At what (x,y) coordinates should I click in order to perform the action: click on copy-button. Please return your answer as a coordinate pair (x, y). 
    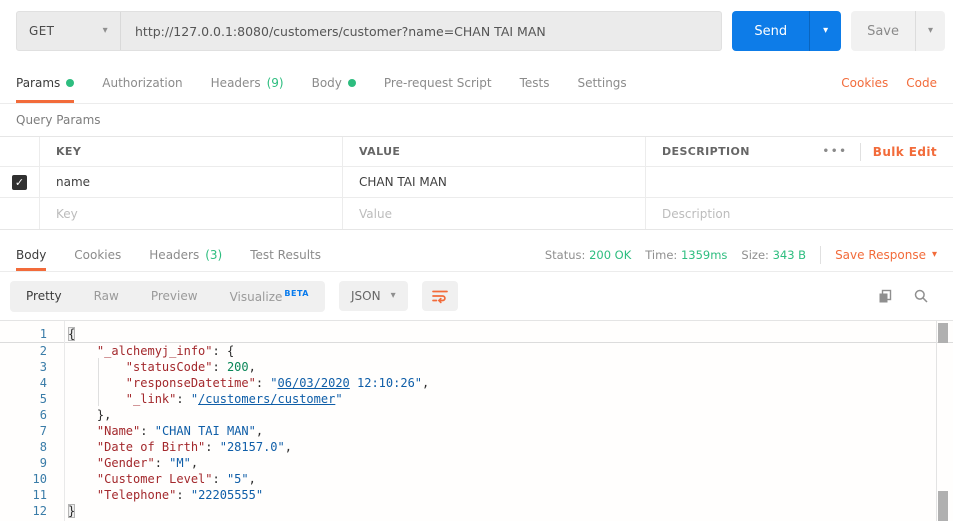
    Looking at the image, I should click on (885, 296).